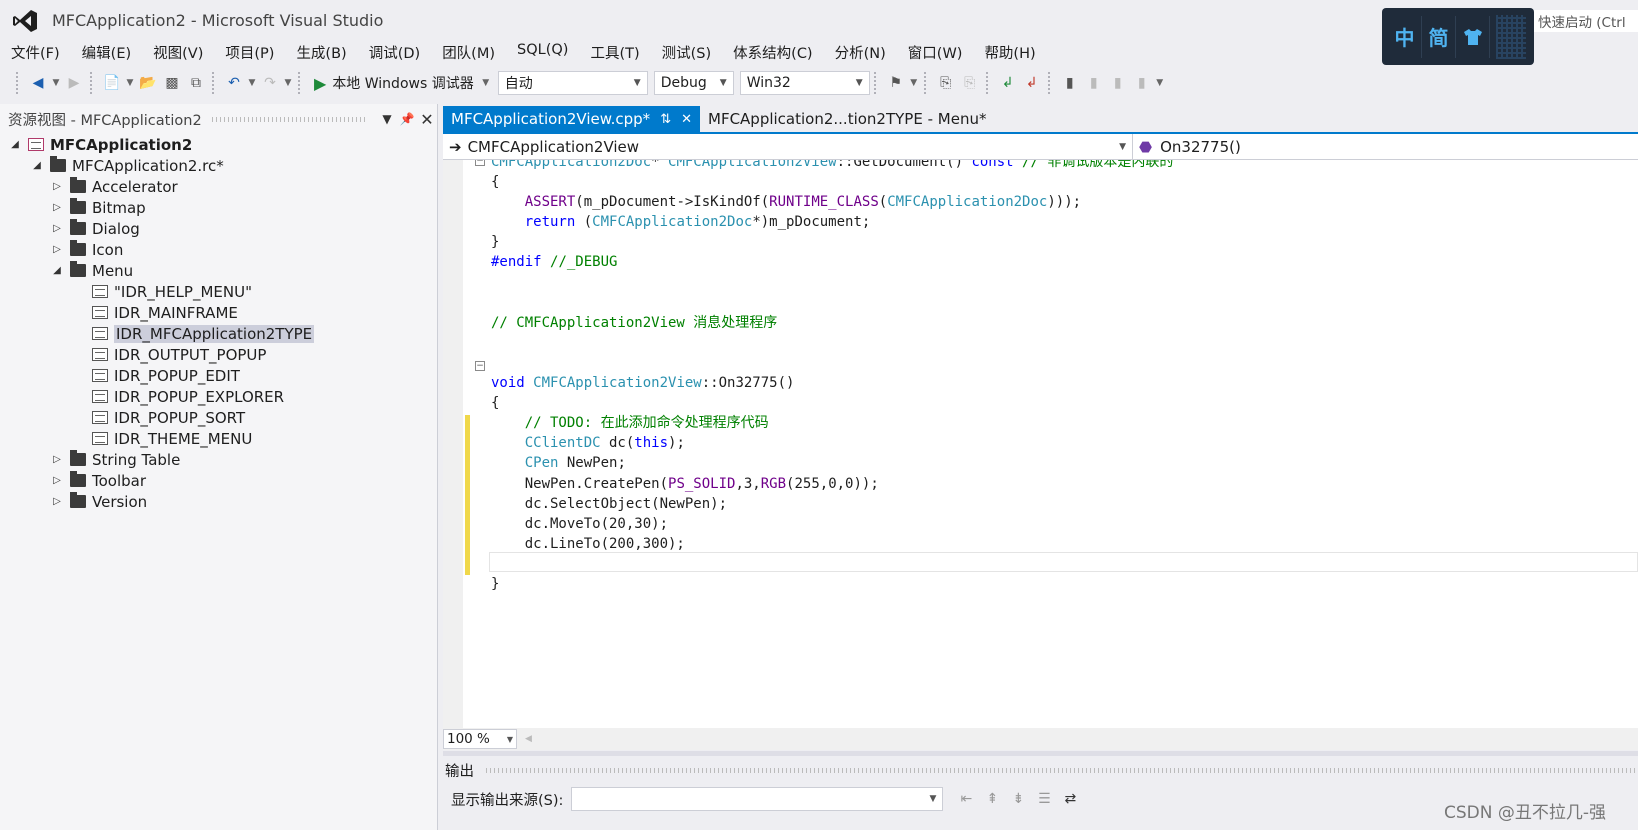 Image resolution: width=1638 pixels, height=830 pixels. I want to click on clear-all-icon: ☰, so click(1044, 799).